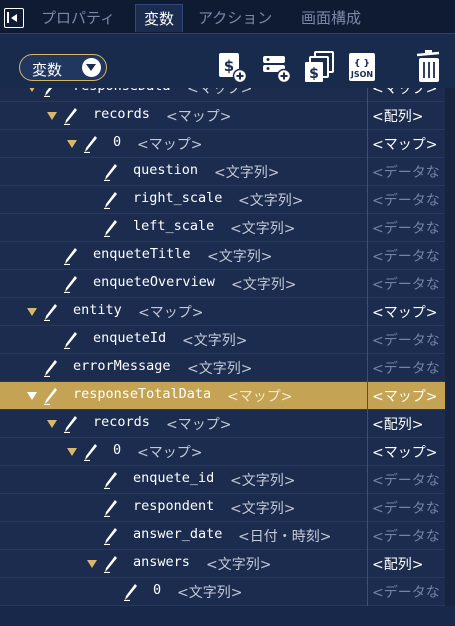  What do you see at coordinates (47, 70) in the screenshot?
I see `dropdown-label: 変数` at bounding box center [47, 70].